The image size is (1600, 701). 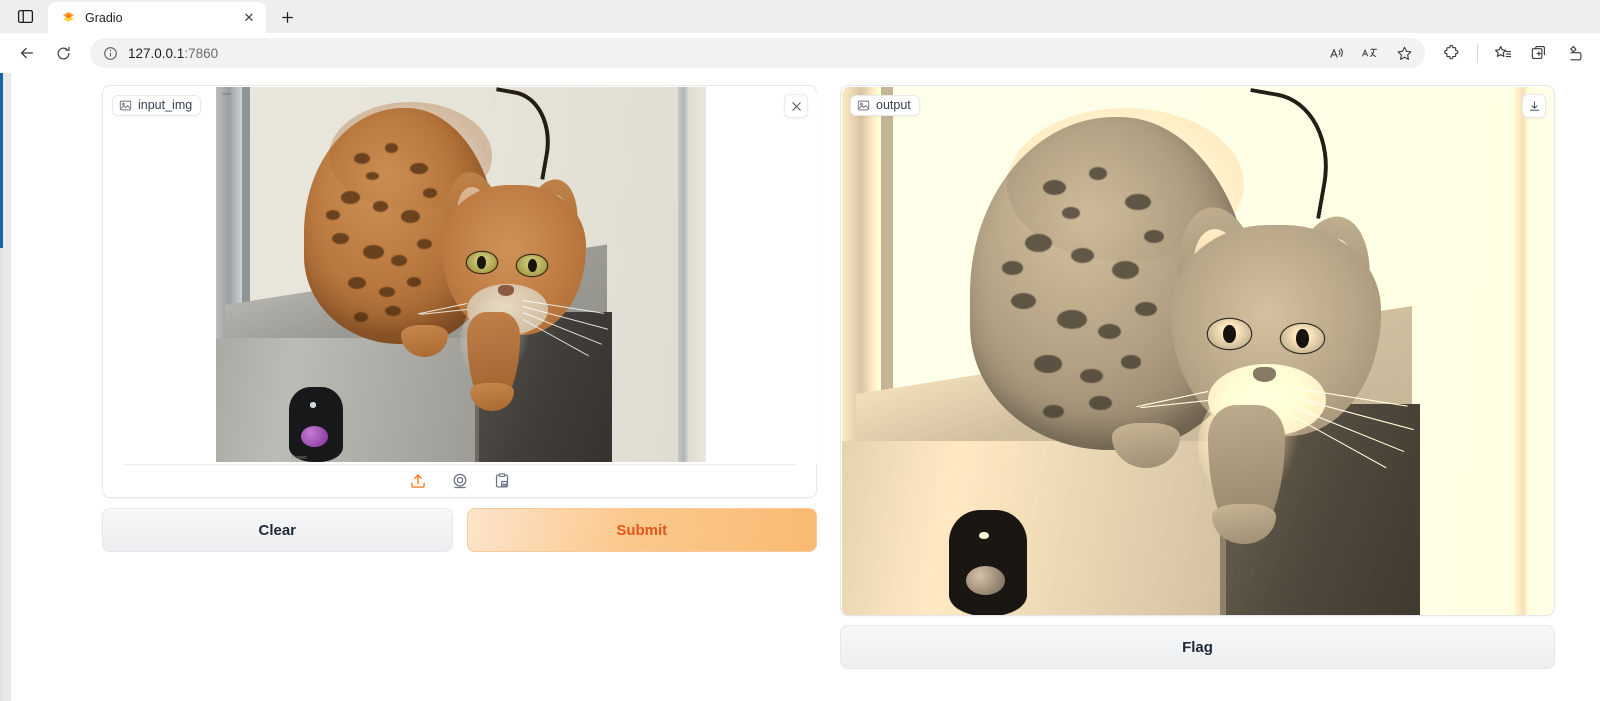 What do you see at coordinates (165, 105) in the screenshot?
I see `input-block-label-text: input_img` at bounding box center [165, 105].